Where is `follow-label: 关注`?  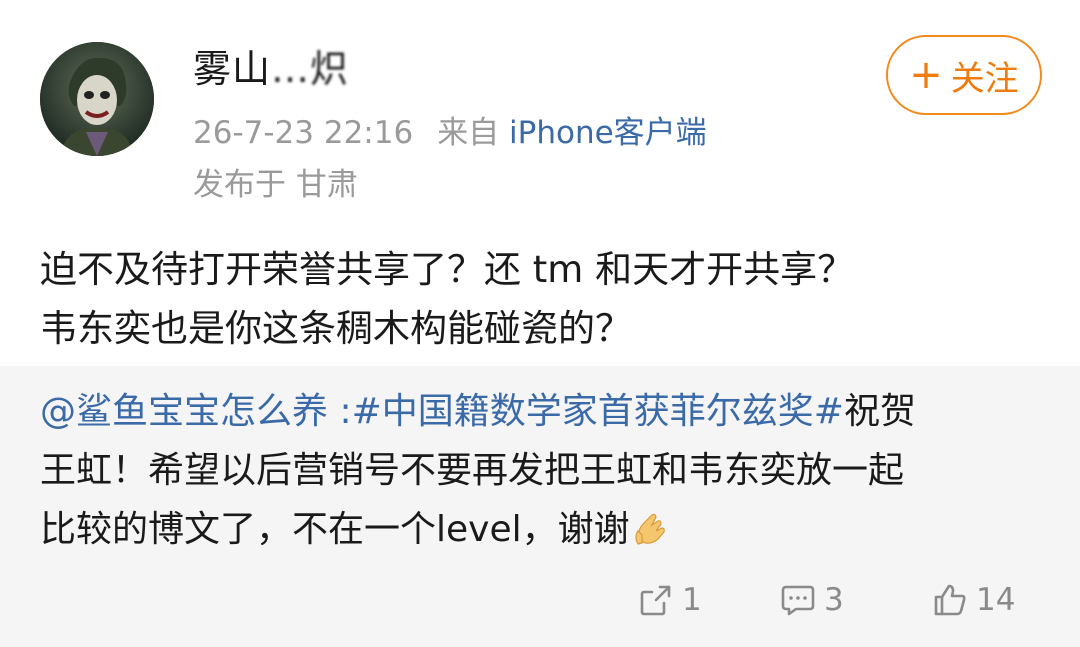
follow-label: 关注 is located at coordinates (984, 78).